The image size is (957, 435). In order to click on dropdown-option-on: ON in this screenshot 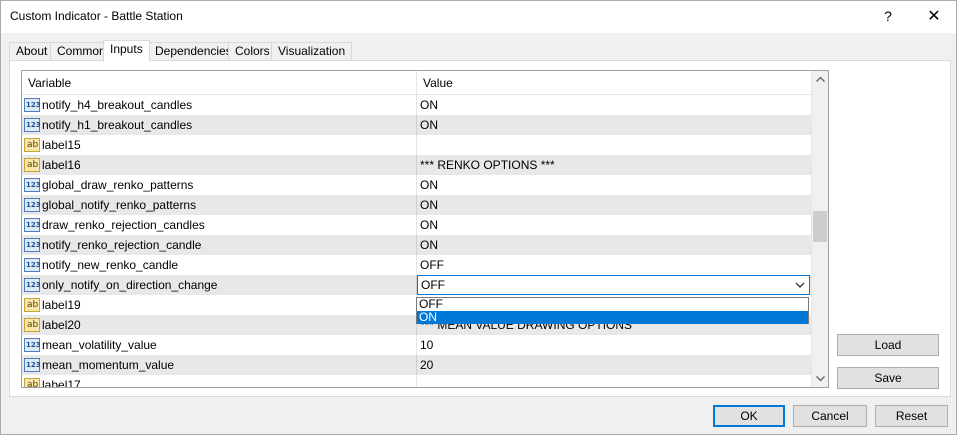, I will do `click(612, 317)`.